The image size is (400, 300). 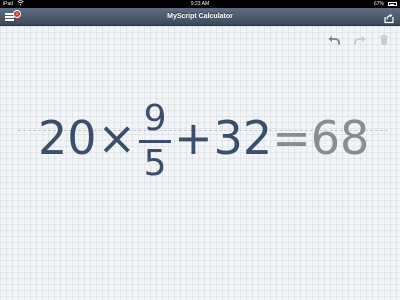 I want to click on battery-icon, so click(x=392, y=4).